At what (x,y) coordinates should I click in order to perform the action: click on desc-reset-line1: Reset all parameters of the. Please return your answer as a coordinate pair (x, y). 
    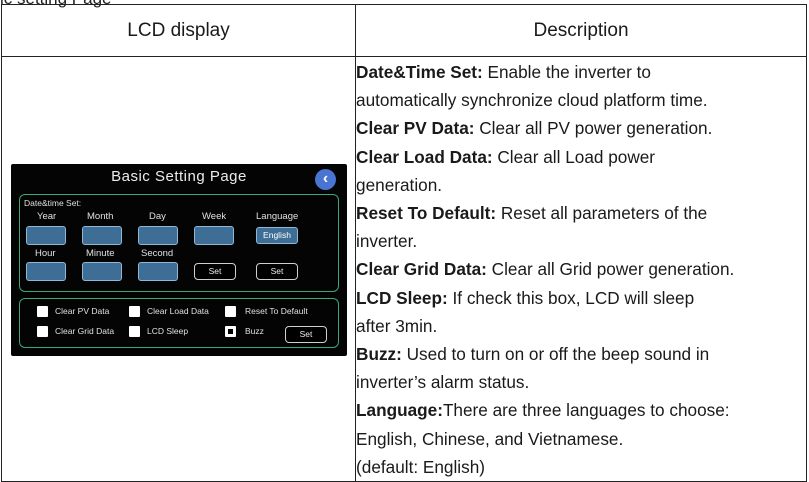
    Looking at the image, I should click on (602, 213).